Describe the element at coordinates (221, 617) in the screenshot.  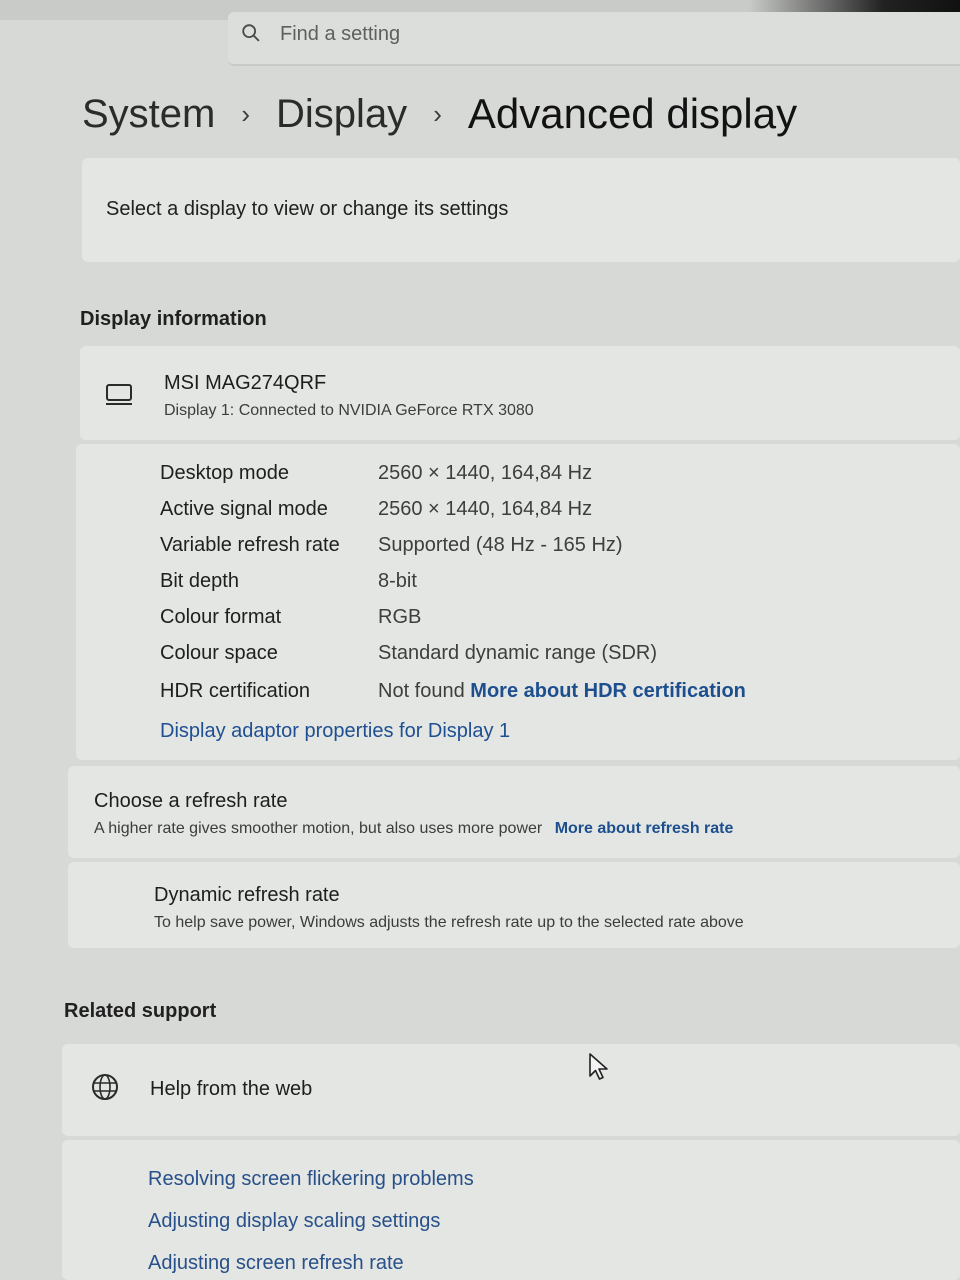
I see `info-label: Colour format` at that location.